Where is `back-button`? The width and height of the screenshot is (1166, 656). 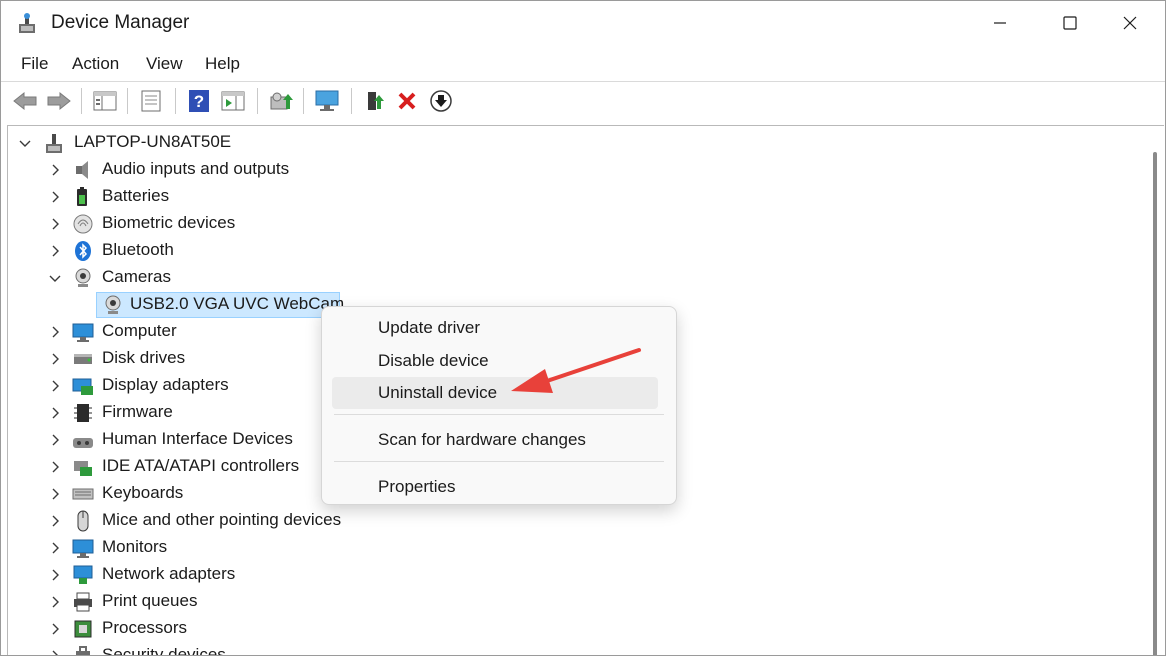
back-button is located at coordinates (25, 101).